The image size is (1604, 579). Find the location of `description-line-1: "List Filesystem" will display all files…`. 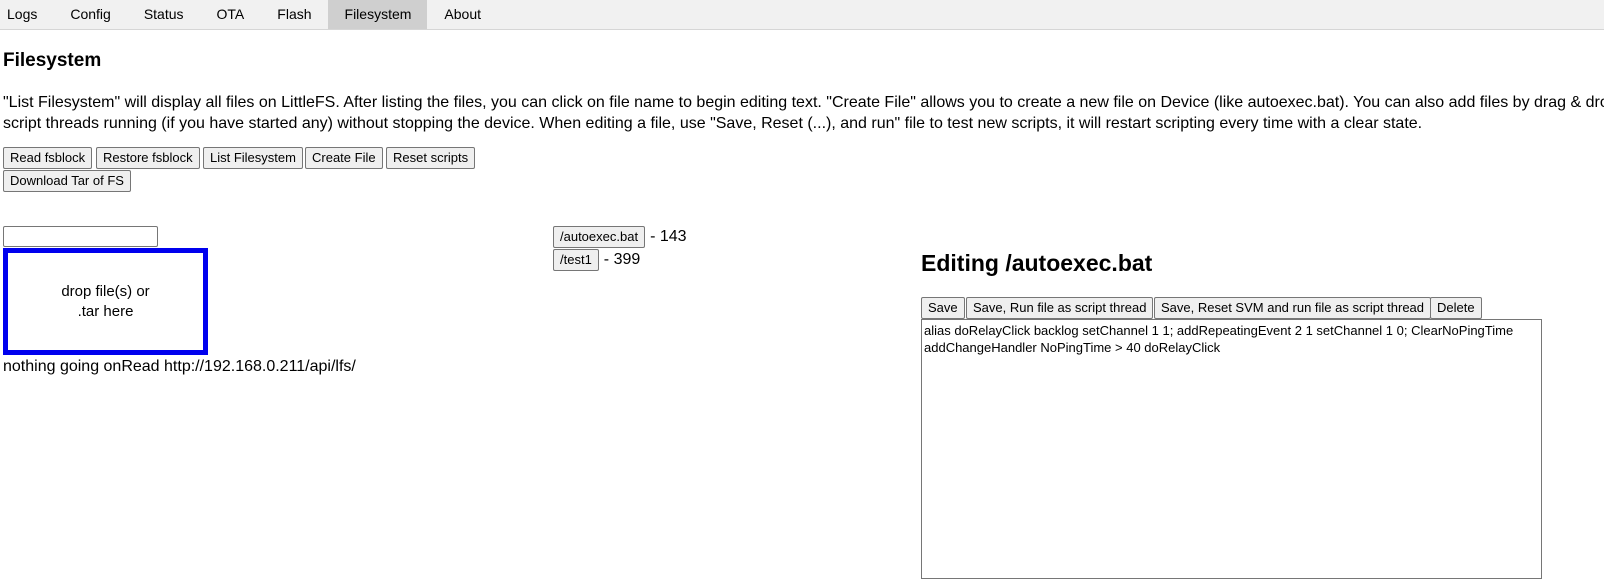

description-line-1: "List Filesystem" will display all files… is located at coordinates (803, 102).